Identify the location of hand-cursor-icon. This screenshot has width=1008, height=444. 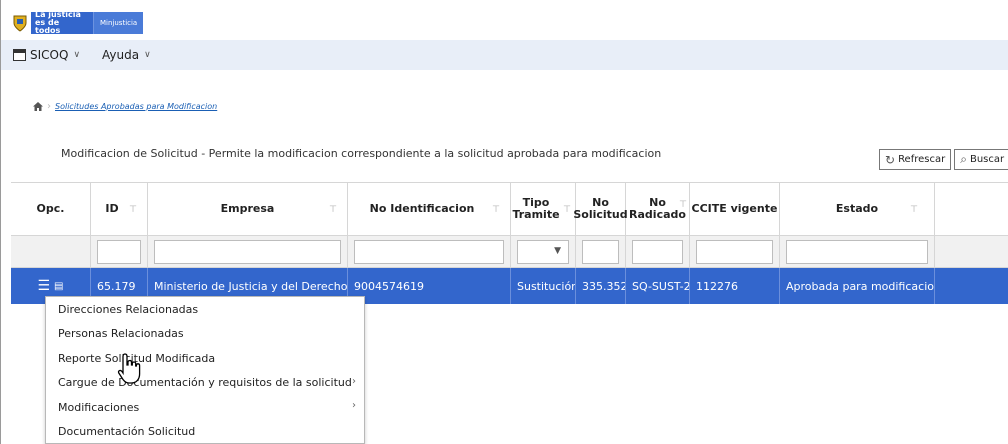
(129, 368).